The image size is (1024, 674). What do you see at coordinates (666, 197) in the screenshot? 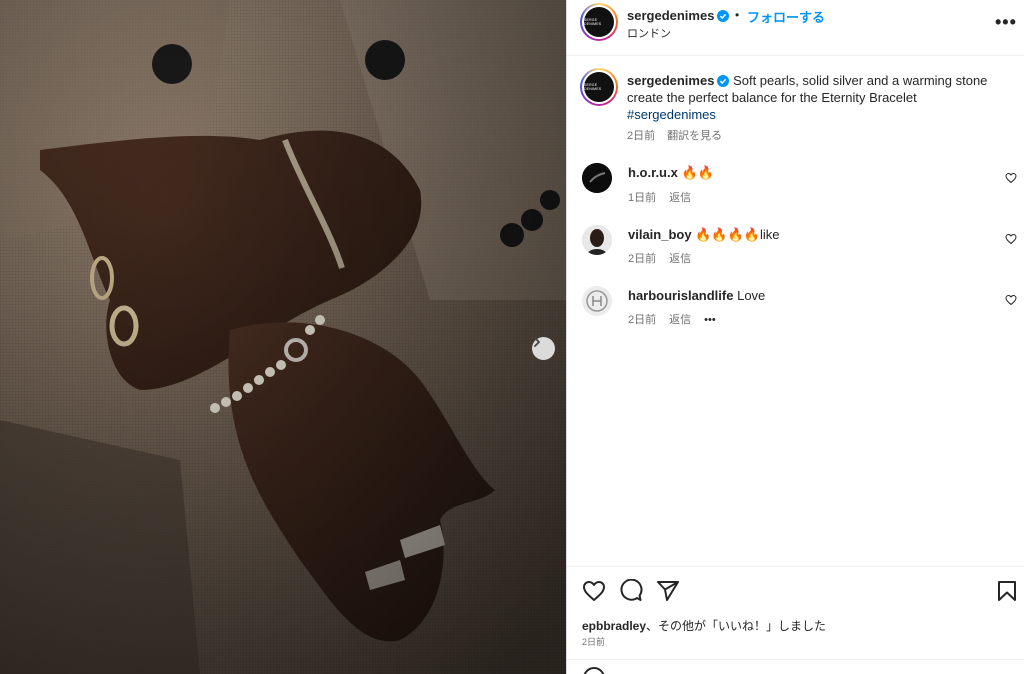
I see `comment-meta: 1日前 返信` at bounding box center [666, 197].